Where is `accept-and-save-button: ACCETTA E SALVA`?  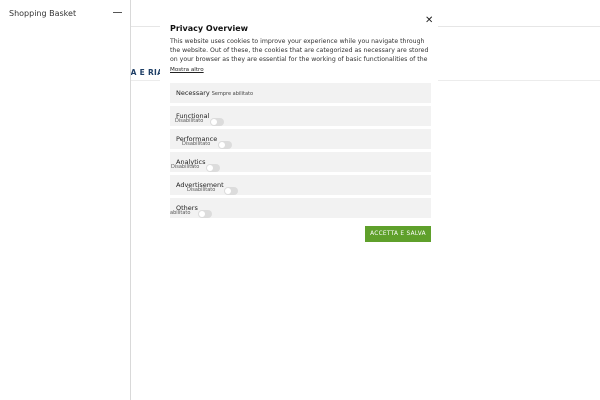
accept-and-save-button: ACCETTA E SALVA is located at coordinates (398, 234).